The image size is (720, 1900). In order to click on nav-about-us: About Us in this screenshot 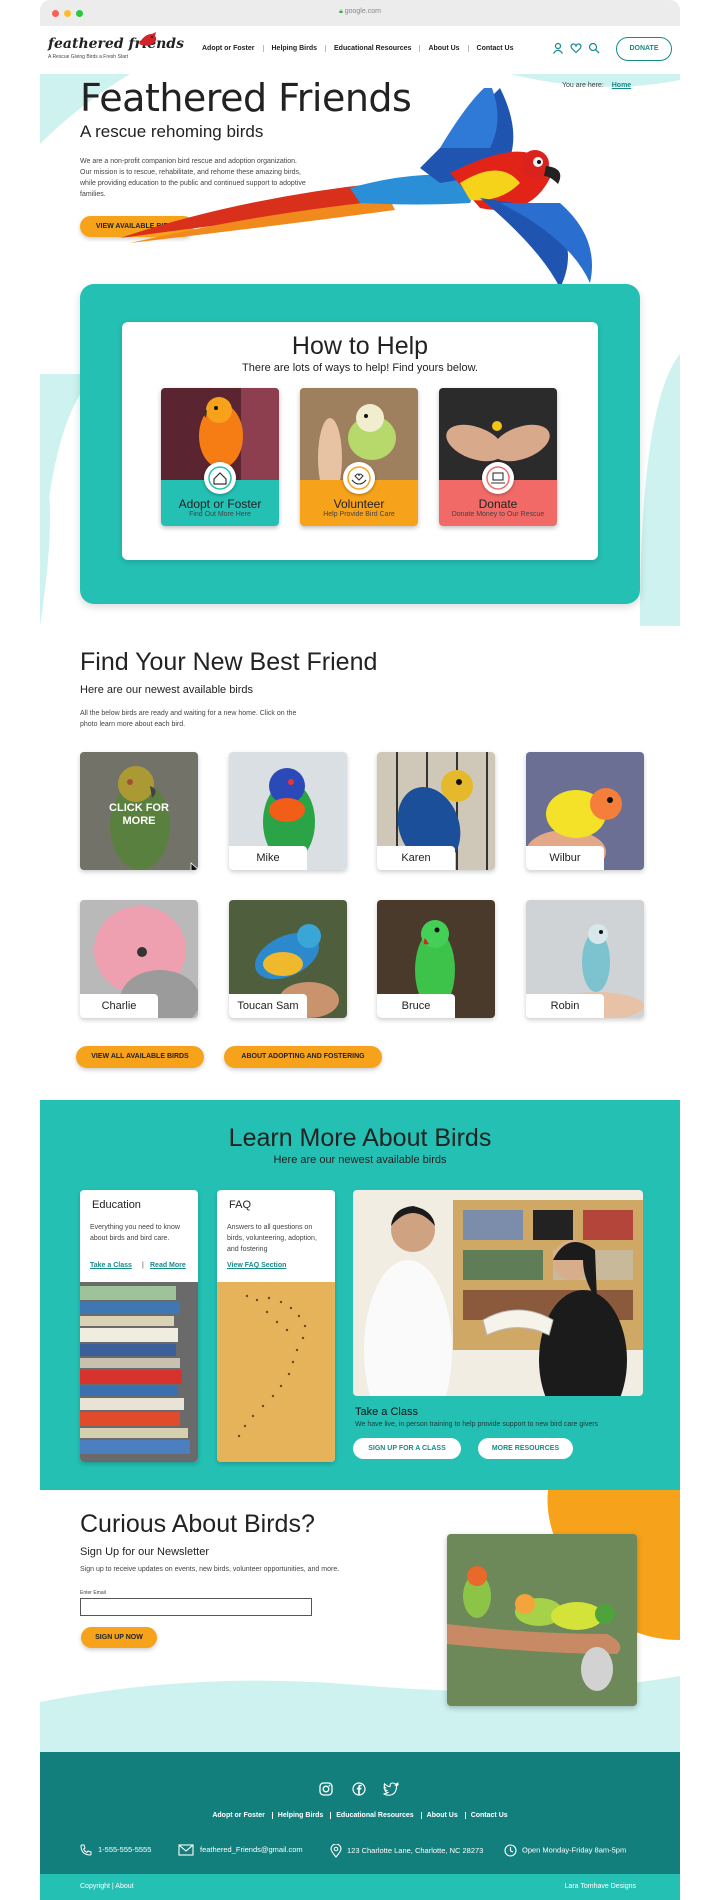, I will do `click(443, 48)`.